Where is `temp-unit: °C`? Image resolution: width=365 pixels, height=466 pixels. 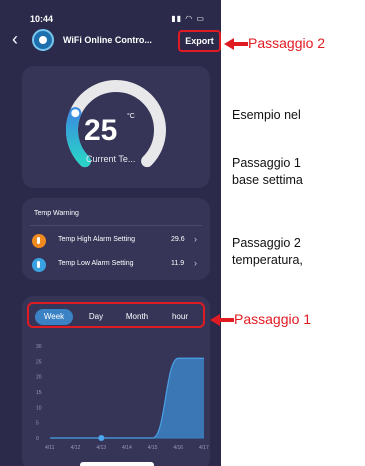 temp-unit: °C is located at coordinates (131, 116).